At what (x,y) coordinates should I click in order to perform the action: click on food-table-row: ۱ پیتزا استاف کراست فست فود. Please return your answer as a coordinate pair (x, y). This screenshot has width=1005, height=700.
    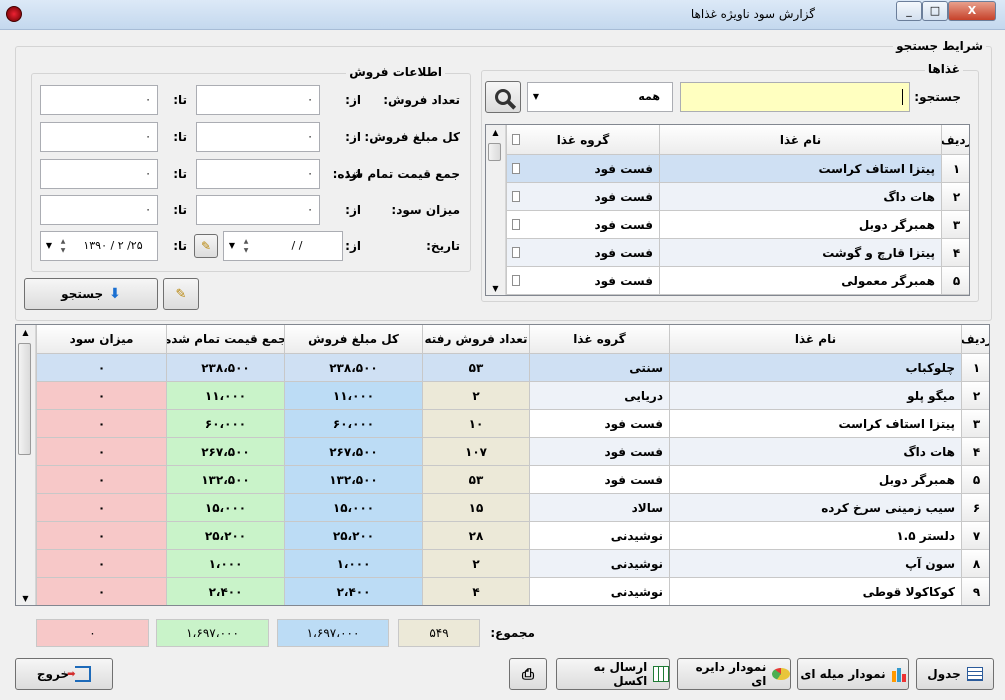
    Looking at the image, I should click on (727, 169).